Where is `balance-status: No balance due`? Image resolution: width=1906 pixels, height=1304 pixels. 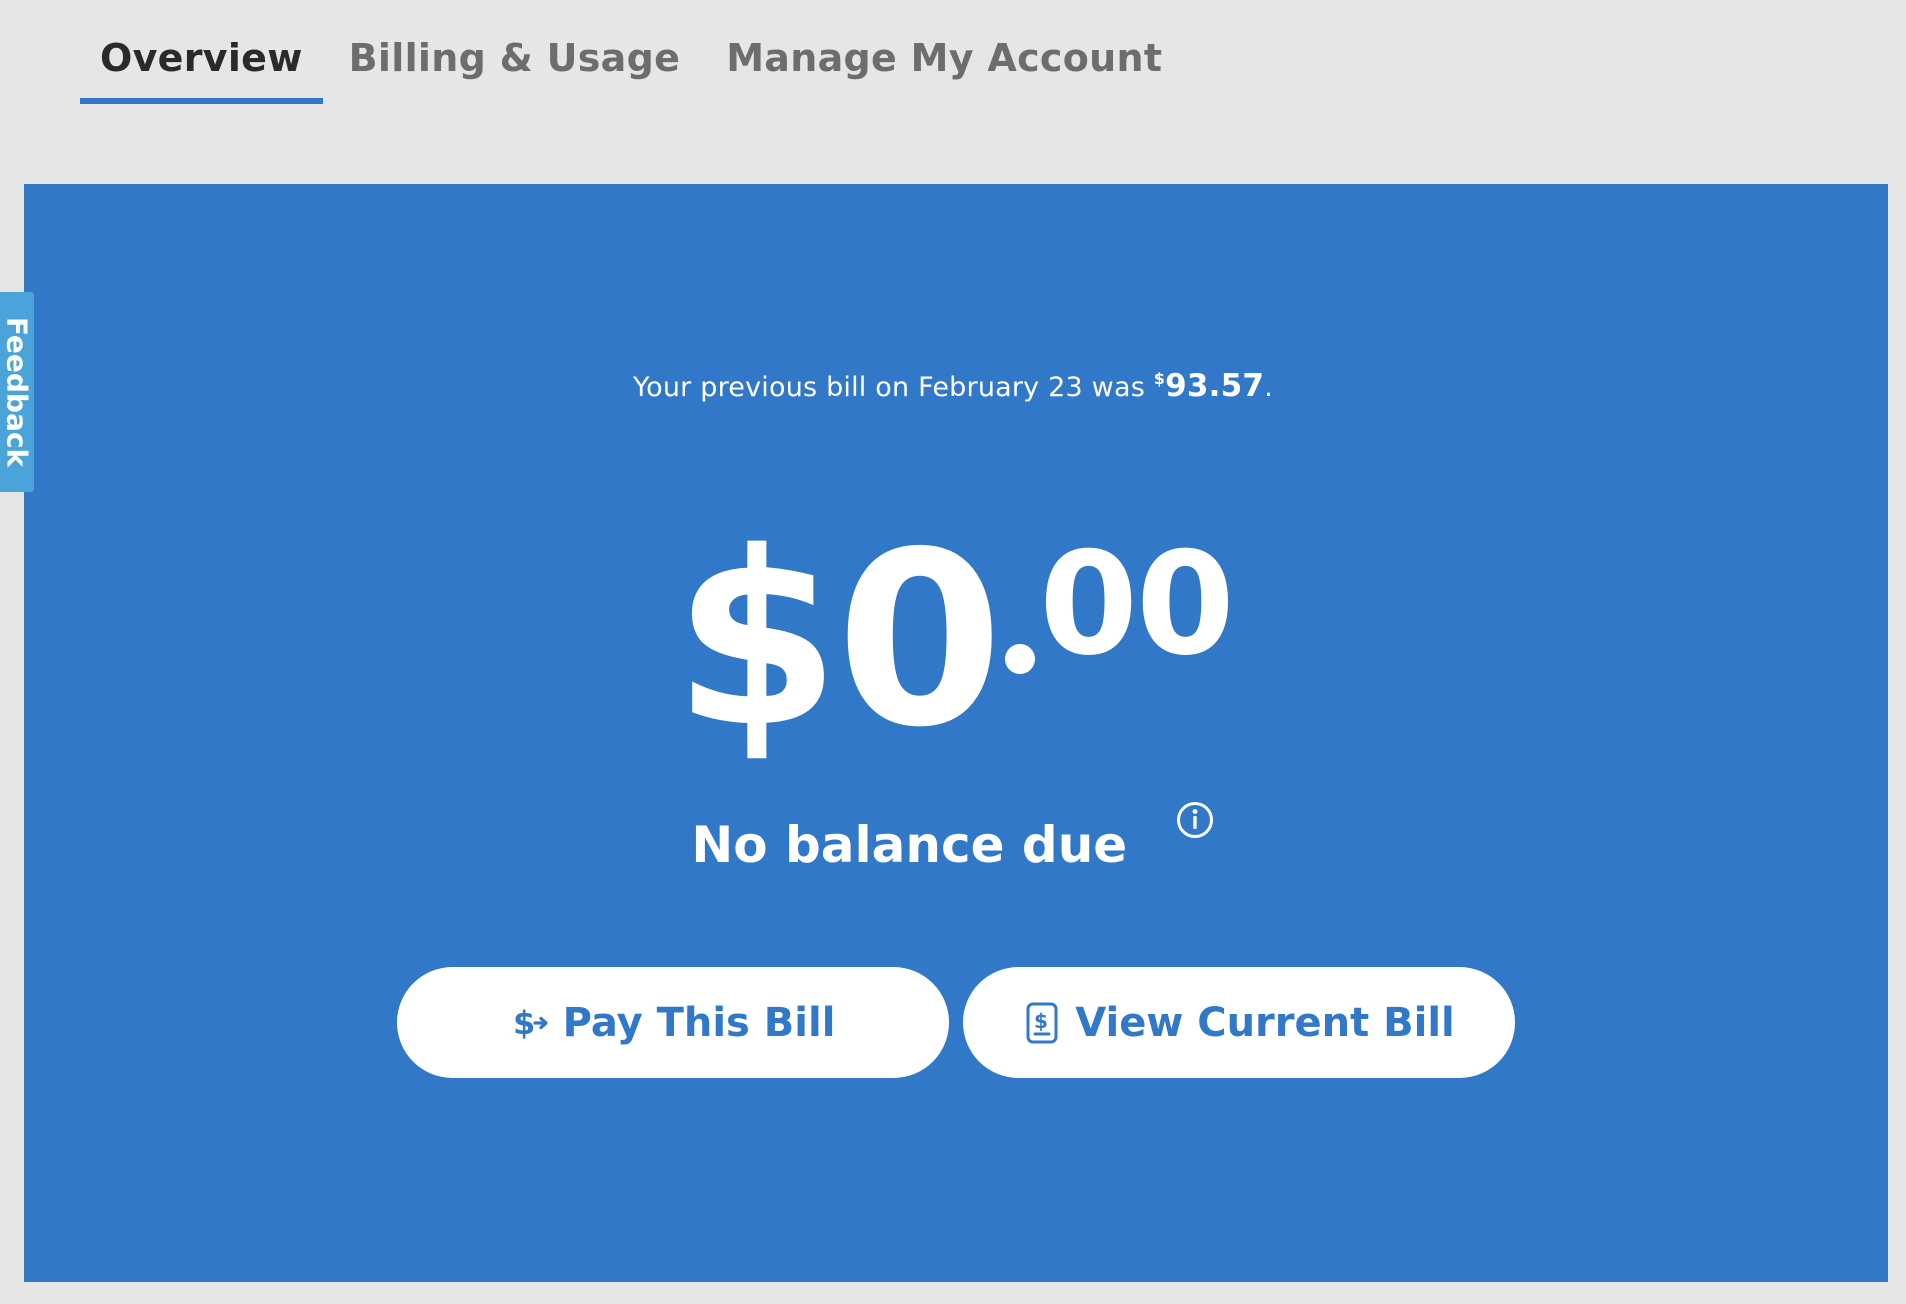
balance-status: No balance due is located at coordinates (953, 837).